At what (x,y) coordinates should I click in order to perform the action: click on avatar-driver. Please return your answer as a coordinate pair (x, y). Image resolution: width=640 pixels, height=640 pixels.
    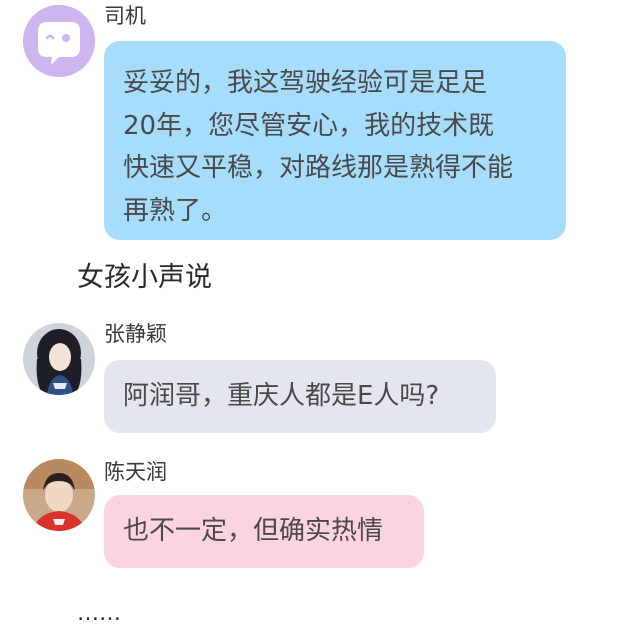
    Looking at the image, I should click on (59, 41).